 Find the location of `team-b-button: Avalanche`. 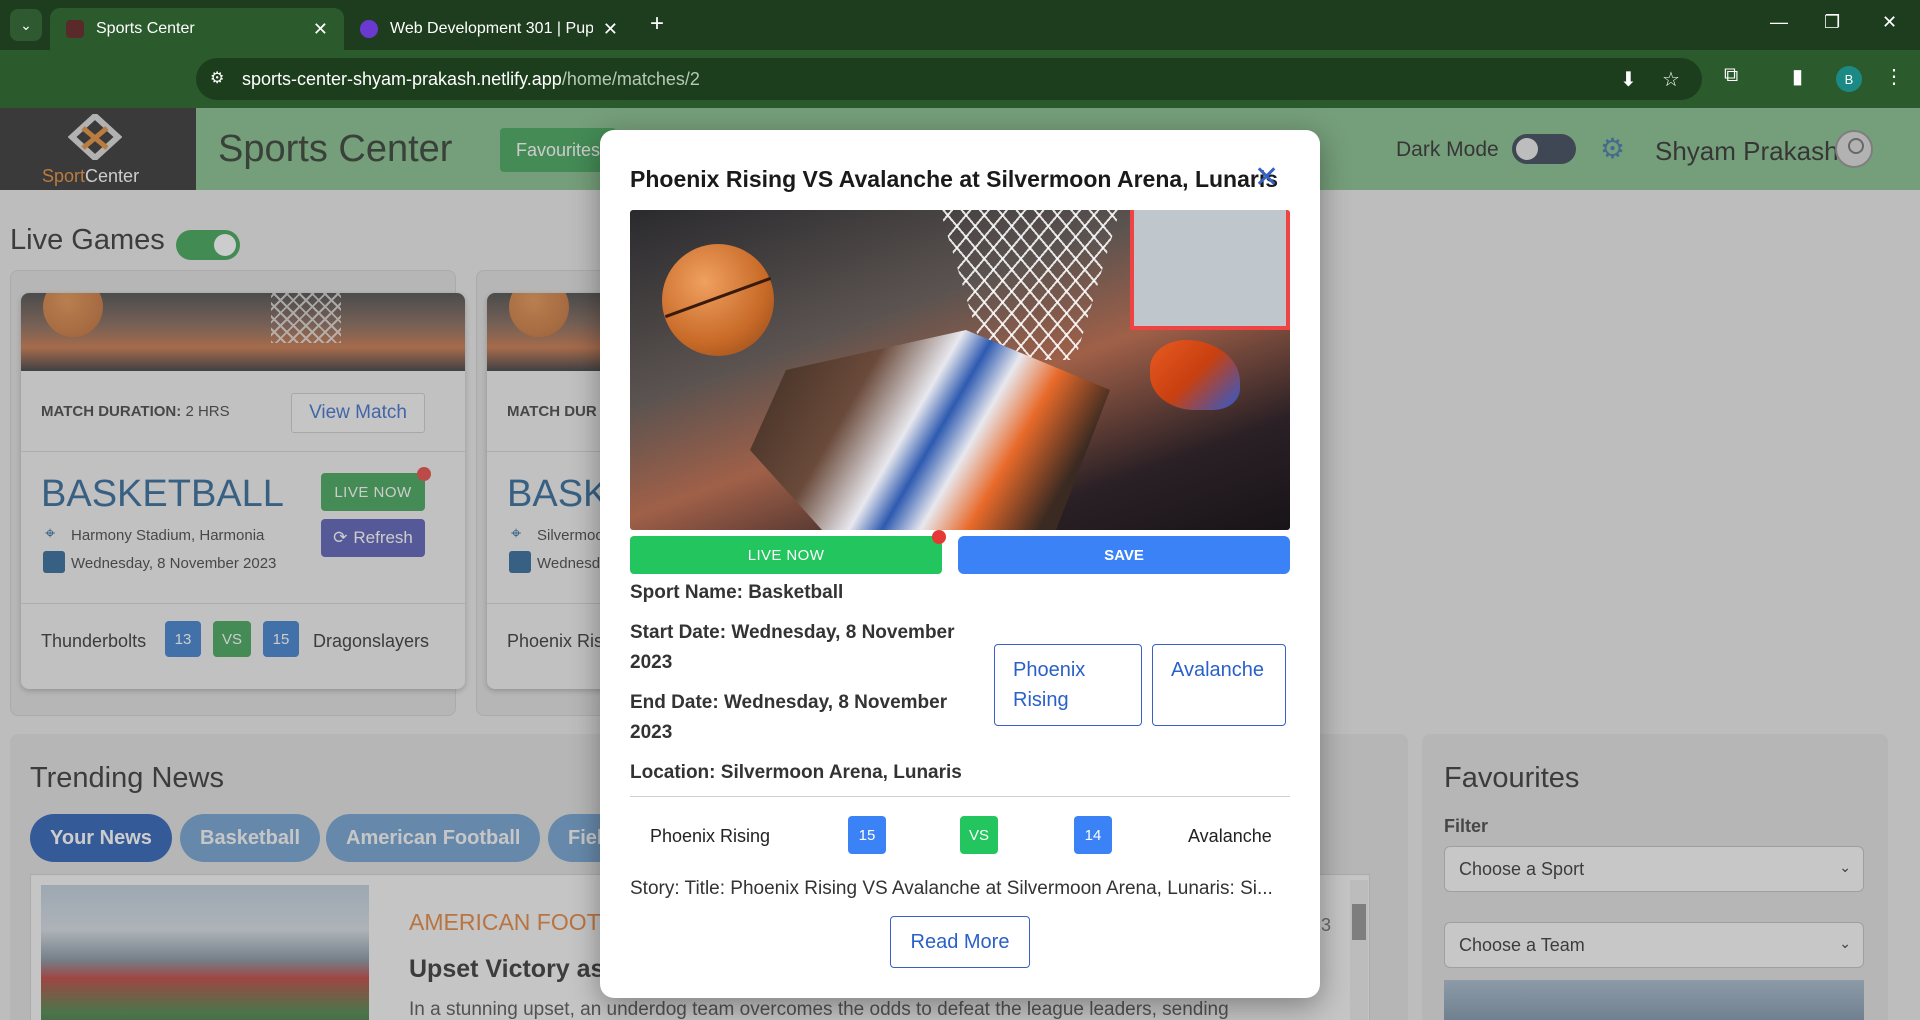

team-b-button: Avalanche is located at coordinates (1219, 685).